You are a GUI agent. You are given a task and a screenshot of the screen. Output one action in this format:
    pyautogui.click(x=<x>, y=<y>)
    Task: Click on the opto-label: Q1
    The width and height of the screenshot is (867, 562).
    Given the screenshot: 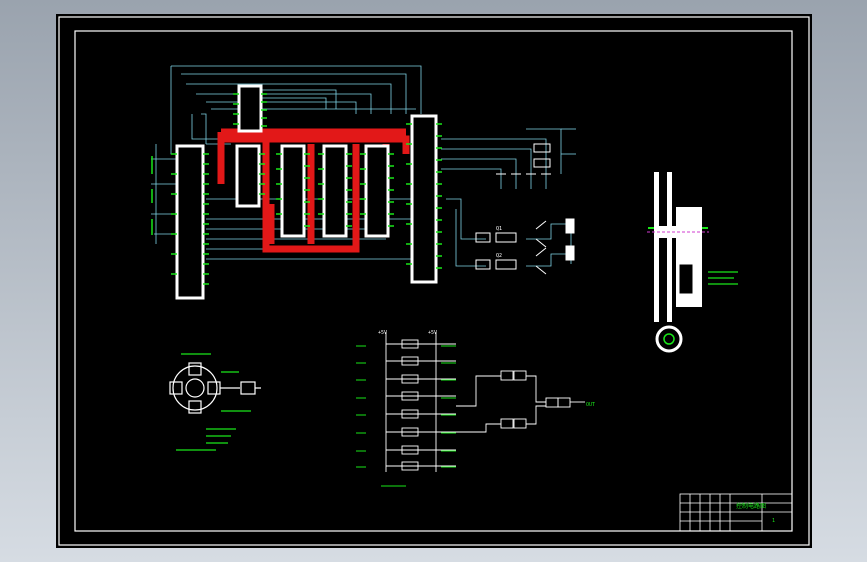 What is the action you would take?
    pyautogui.click(x=499, y=229)
    